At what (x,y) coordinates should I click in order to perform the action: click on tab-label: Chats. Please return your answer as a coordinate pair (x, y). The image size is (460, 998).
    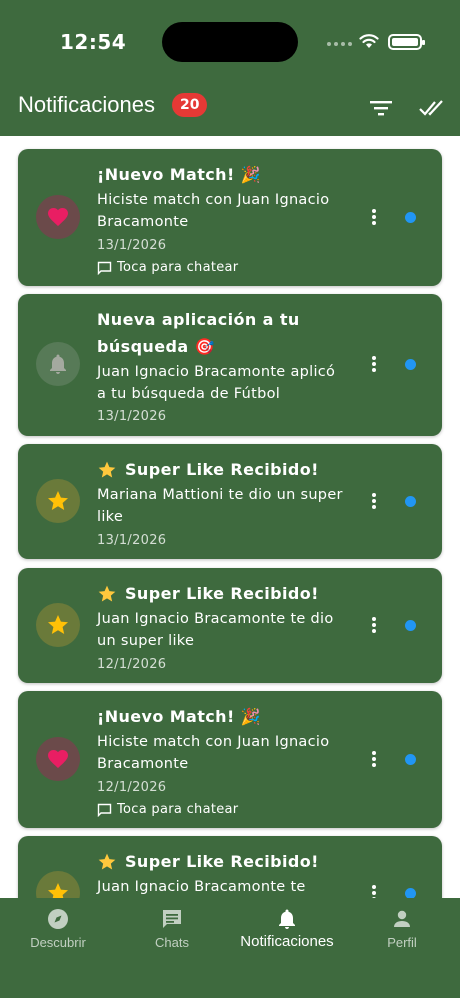
    Looking at the image, I should click on (172, 942).